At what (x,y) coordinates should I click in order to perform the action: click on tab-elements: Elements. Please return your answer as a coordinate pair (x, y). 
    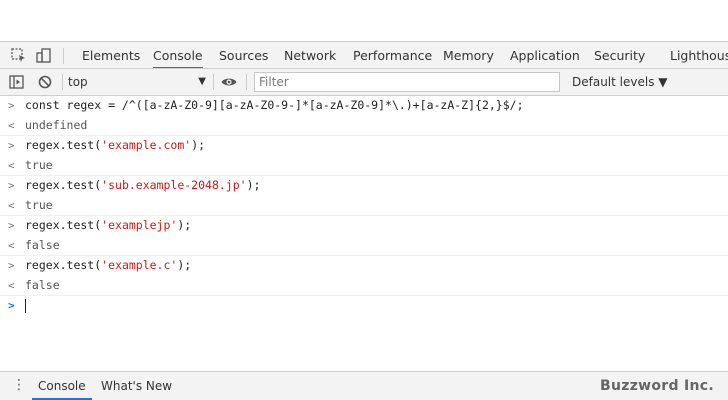
    Looking at the image, I should click on (111, 55).